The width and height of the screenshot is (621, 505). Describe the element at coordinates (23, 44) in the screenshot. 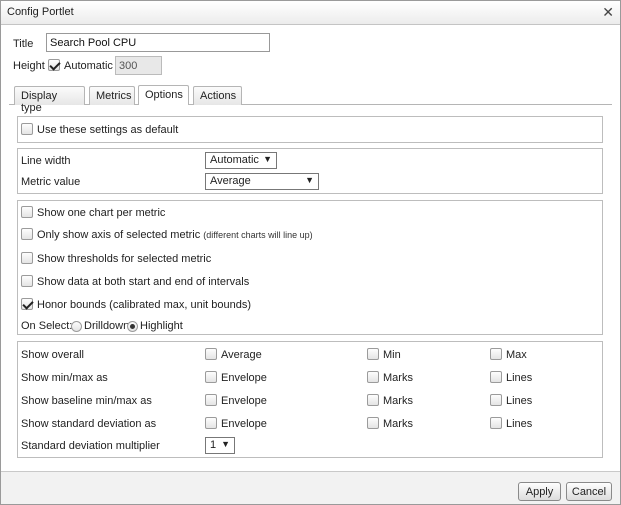

I see `title-label: Title` at that location.